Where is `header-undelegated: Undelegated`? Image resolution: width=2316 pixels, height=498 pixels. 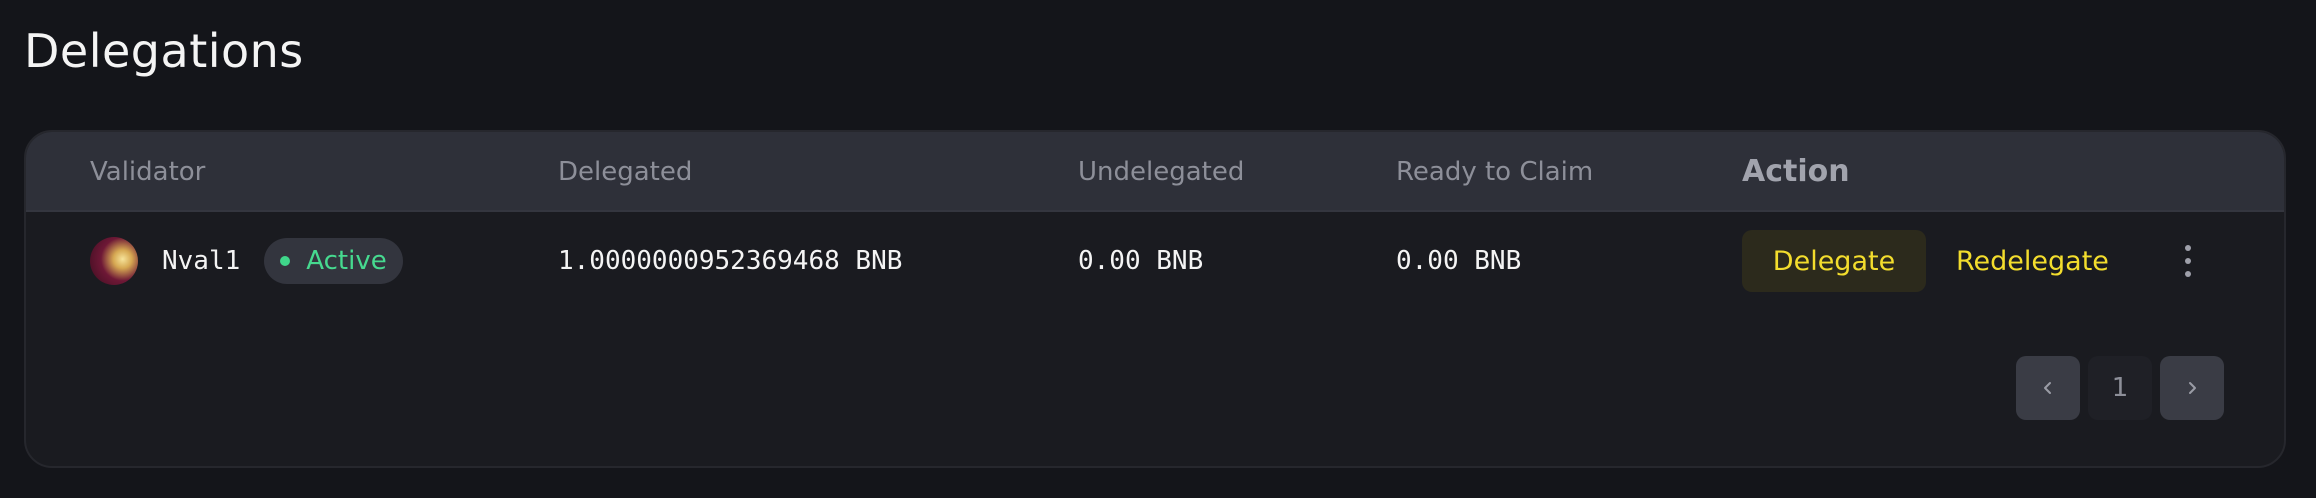
header-undelegated: Undelegated is located at coordinates (1161, 172).